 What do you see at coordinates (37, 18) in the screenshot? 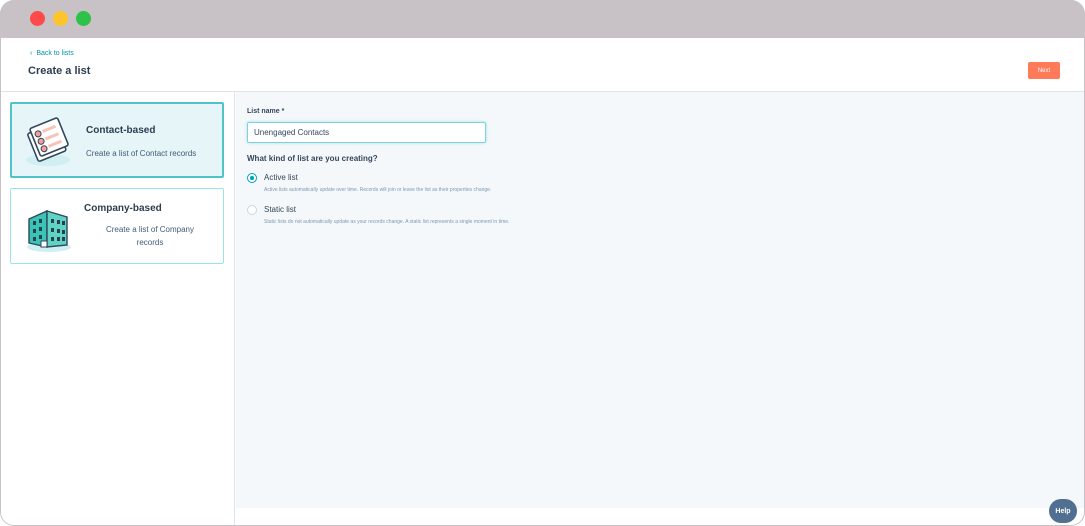
I see `close-window-button` at bounding box center [37, 18].